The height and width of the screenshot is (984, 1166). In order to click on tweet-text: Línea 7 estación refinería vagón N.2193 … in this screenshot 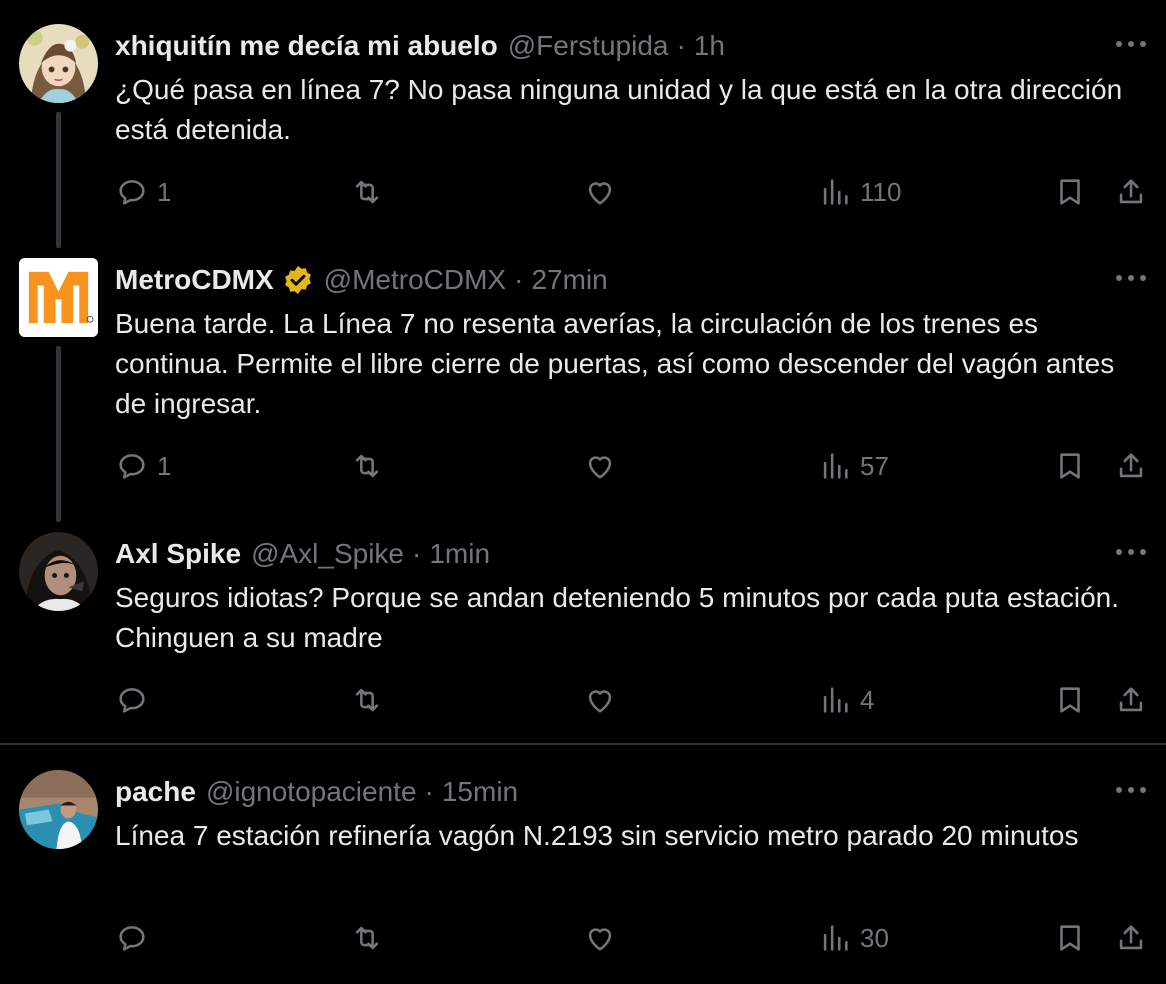, I will do `click(597, 835)`.